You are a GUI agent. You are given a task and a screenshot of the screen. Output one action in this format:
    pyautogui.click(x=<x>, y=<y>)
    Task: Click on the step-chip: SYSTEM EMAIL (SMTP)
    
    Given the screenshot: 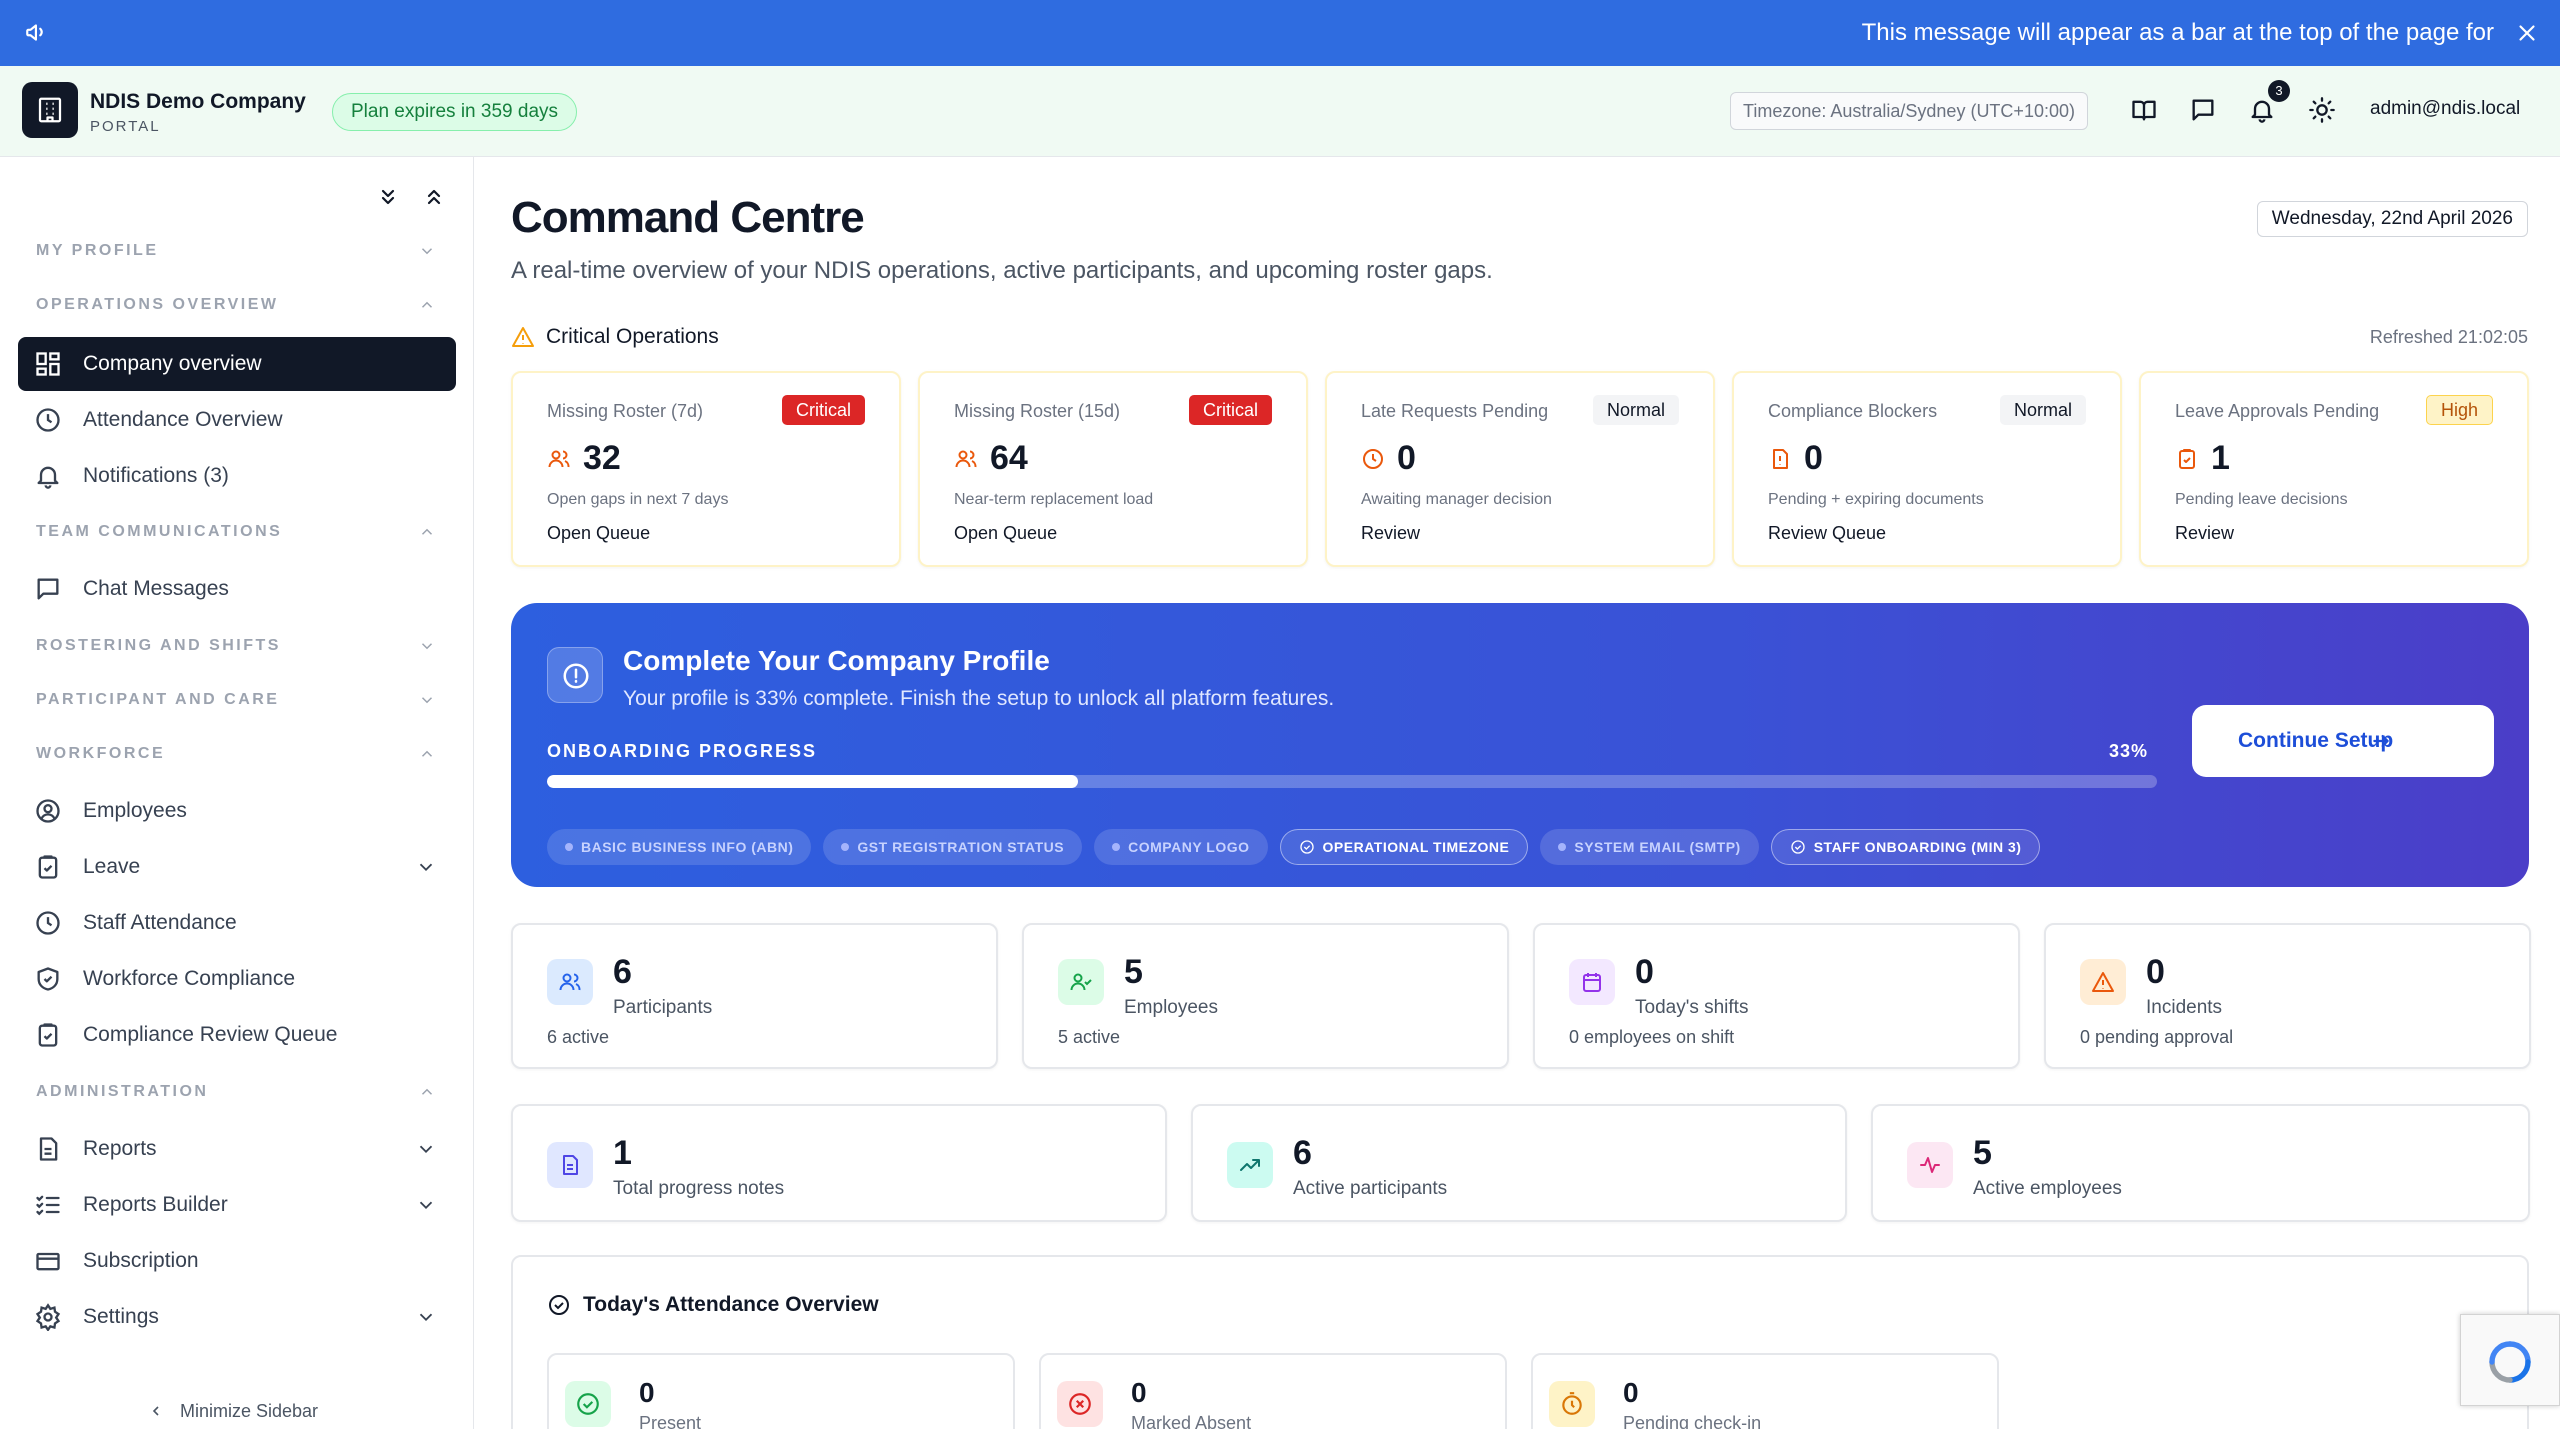 What is the action you would take?
    pyautogui.click(x=1649, y=847)
    